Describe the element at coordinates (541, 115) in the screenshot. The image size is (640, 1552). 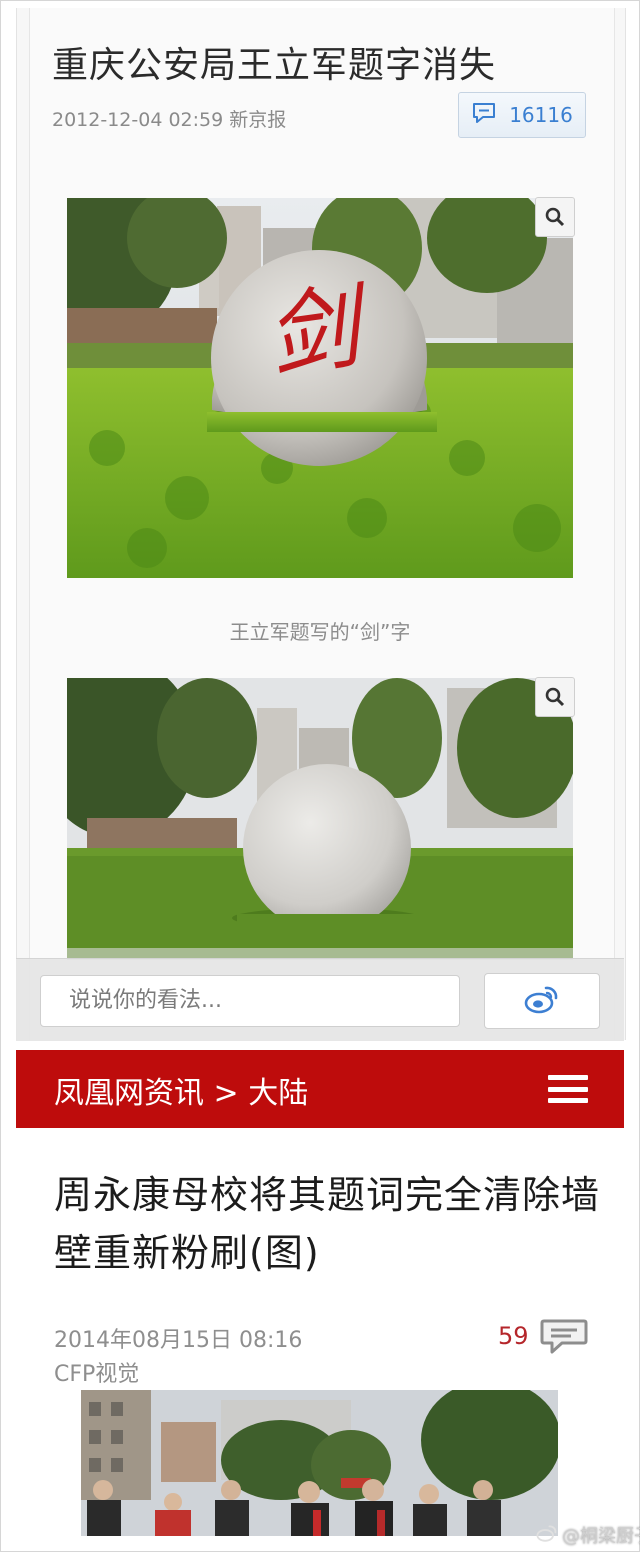
I see `article-1-comment-count: 16116` at that location.